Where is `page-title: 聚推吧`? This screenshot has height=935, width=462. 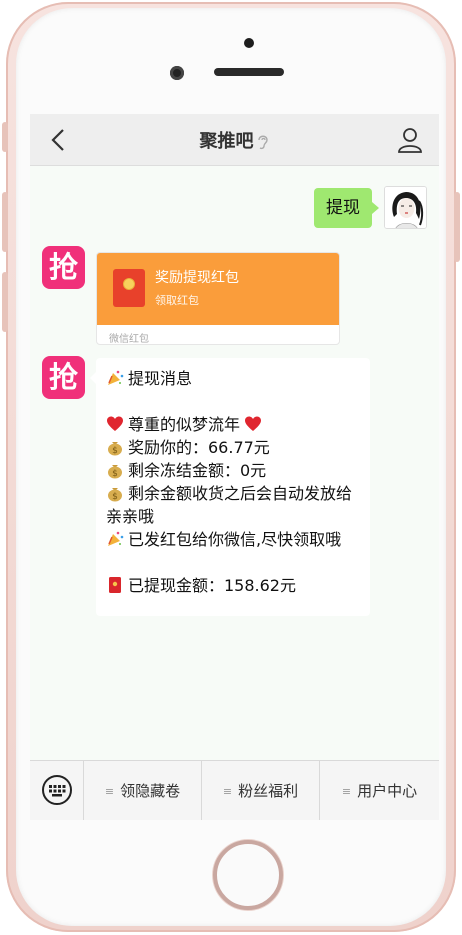 page-title: 聚推吧 is located at coordinates (234, 140).